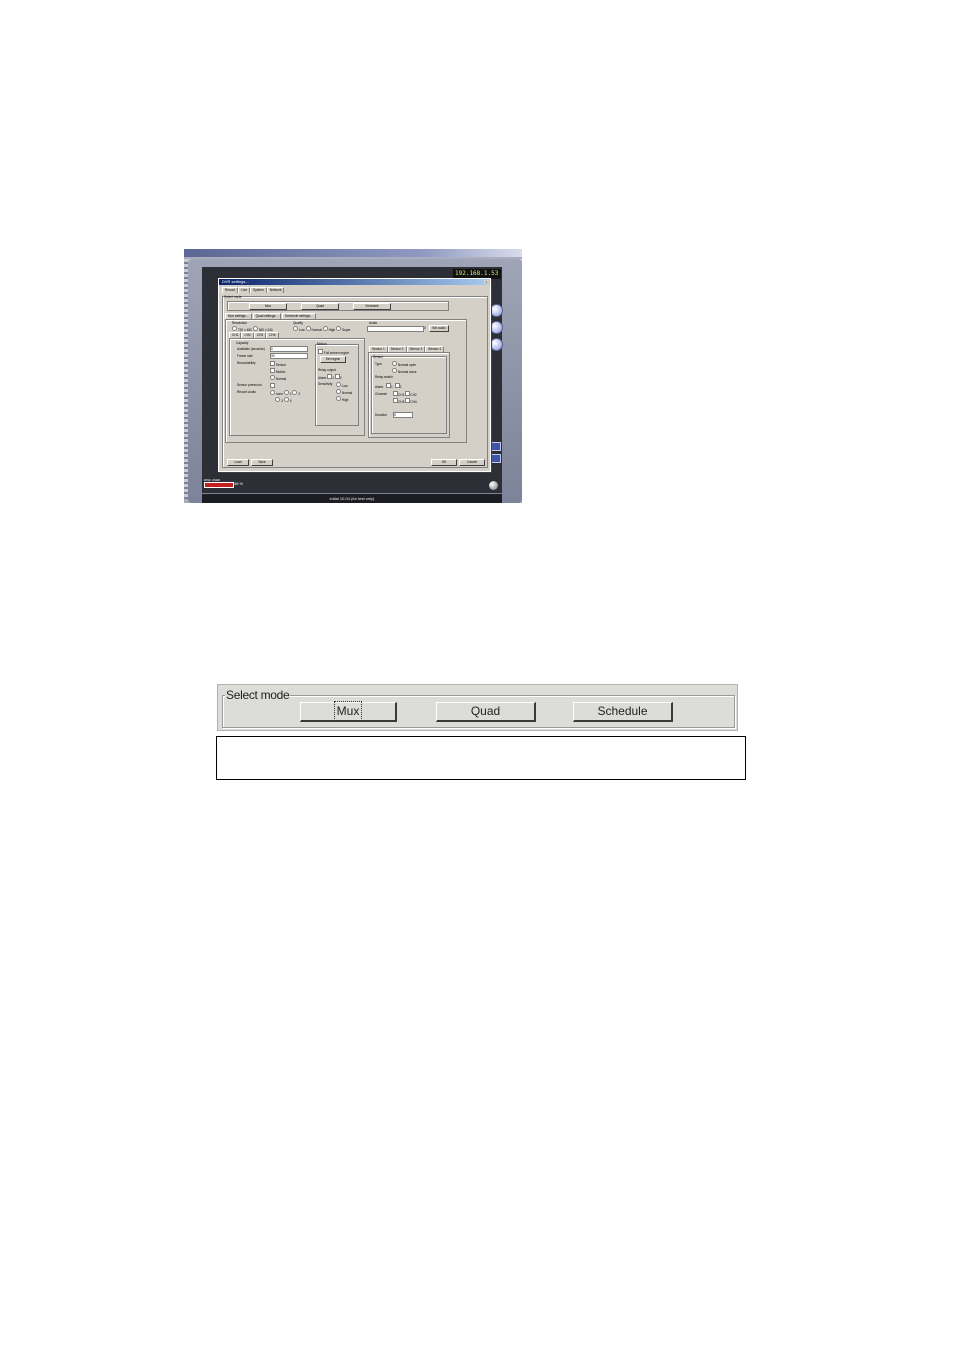  Describe the element at coordinates (272, 363) in the screenshot. I see `check-sensor` at that location.